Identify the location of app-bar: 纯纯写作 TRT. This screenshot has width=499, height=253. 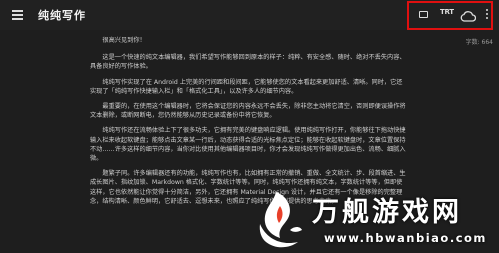
(249, 15).